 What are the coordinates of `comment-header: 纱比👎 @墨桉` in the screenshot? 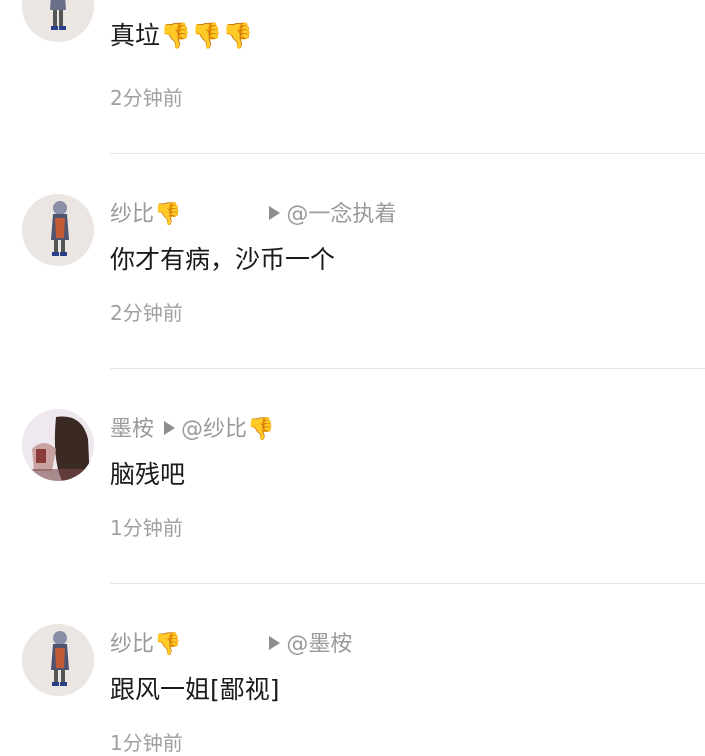 It's located at (231, 645).